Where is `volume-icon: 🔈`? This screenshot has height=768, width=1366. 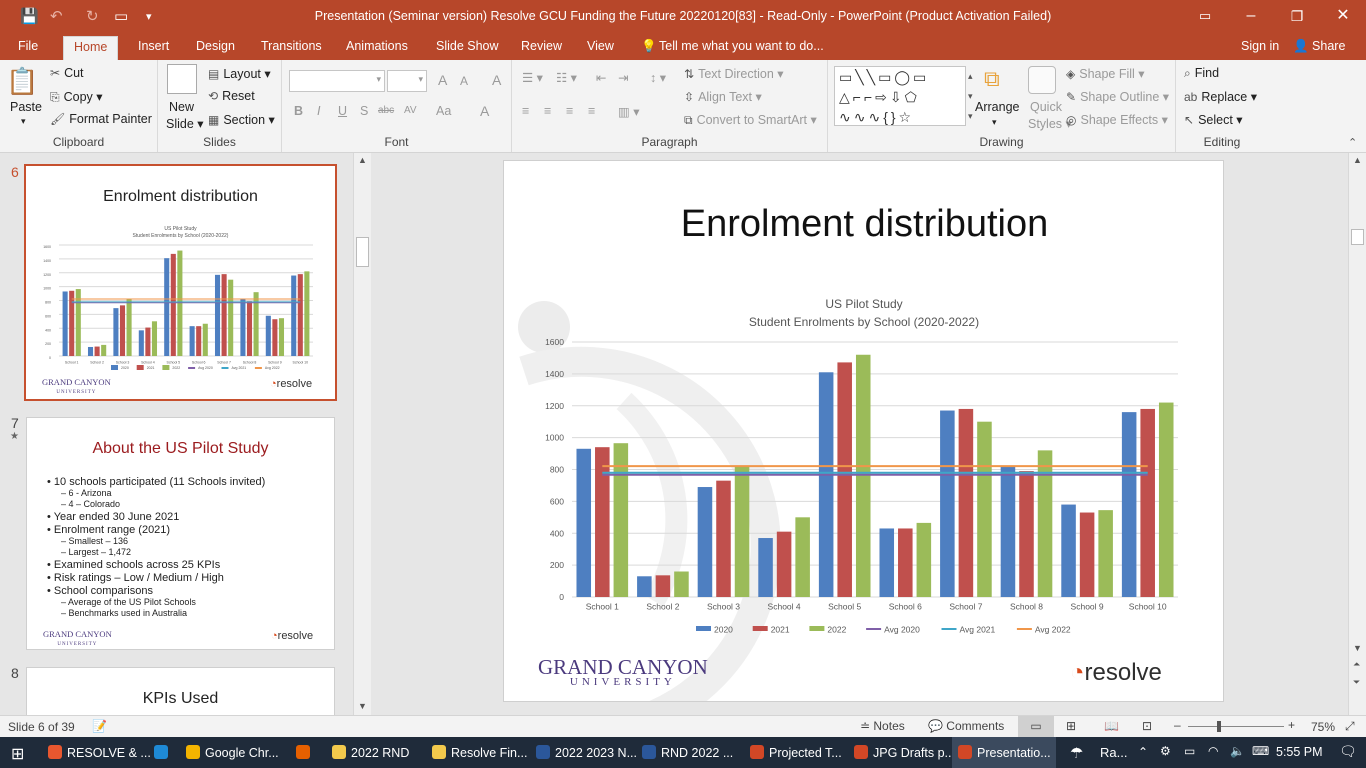 volume-icon: 🔈 is located at coordinates (1237, 751).